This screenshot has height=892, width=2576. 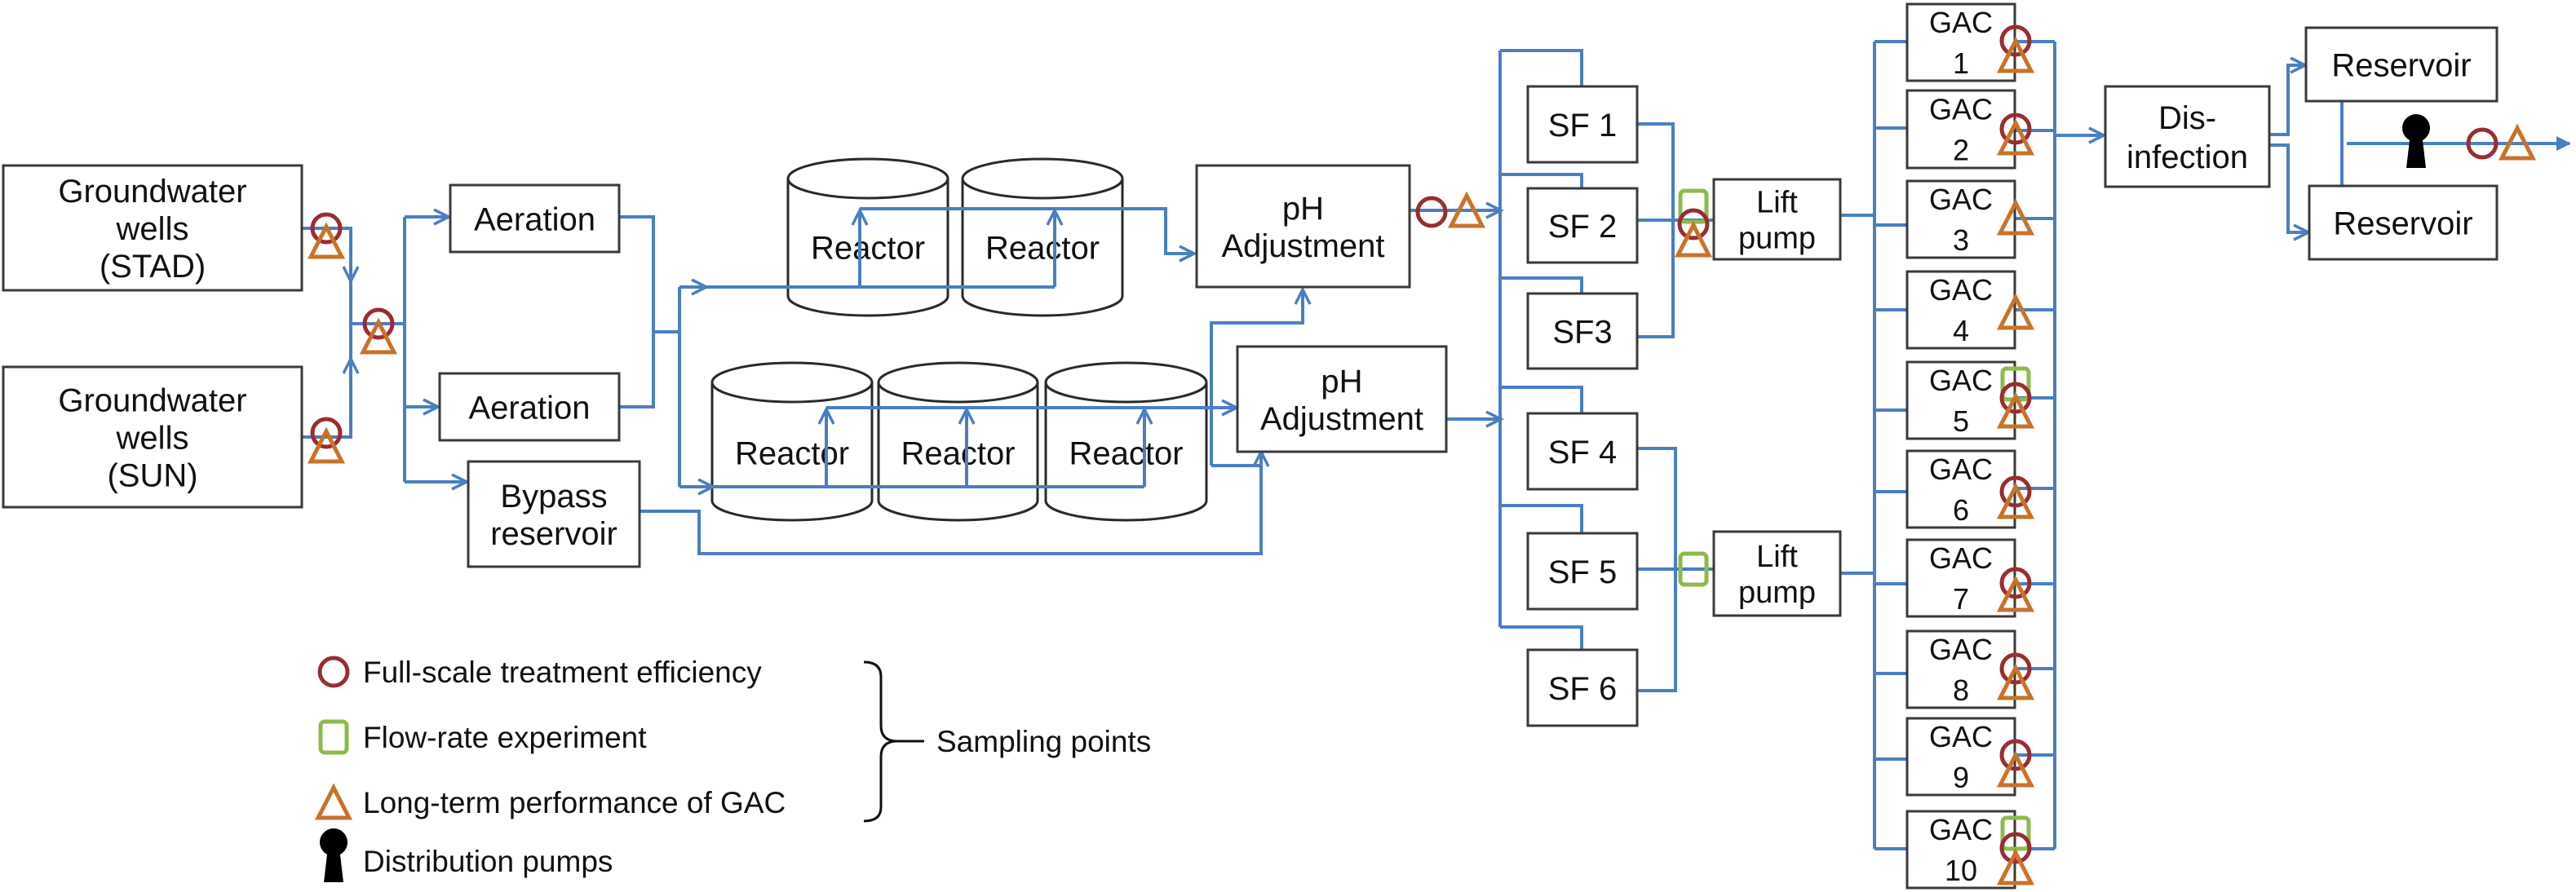 What do you see at coordinates (1961, 23) in the screenshot?
I see `gac-1-label-line: GAC` at bounding box center [1961, 23].